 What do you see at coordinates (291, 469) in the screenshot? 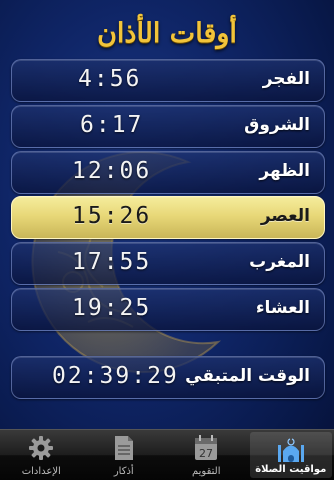
I see `tab-label: مواقيت الصلاة` at bounding box center [291, 469].